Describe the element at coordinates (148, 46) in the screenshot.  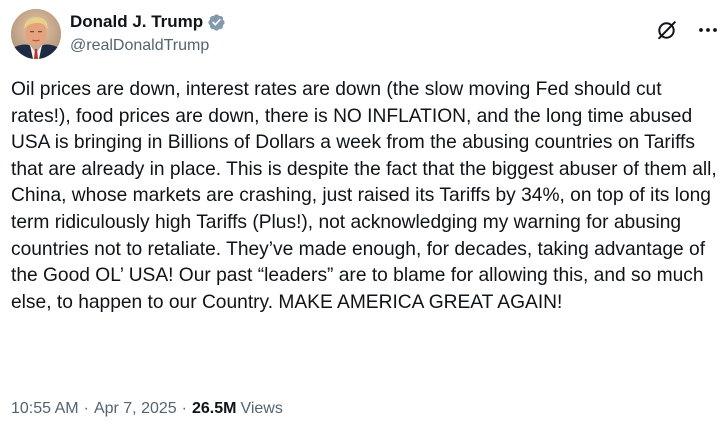
I see `author-handle: @realDonaldTrump` at that location.